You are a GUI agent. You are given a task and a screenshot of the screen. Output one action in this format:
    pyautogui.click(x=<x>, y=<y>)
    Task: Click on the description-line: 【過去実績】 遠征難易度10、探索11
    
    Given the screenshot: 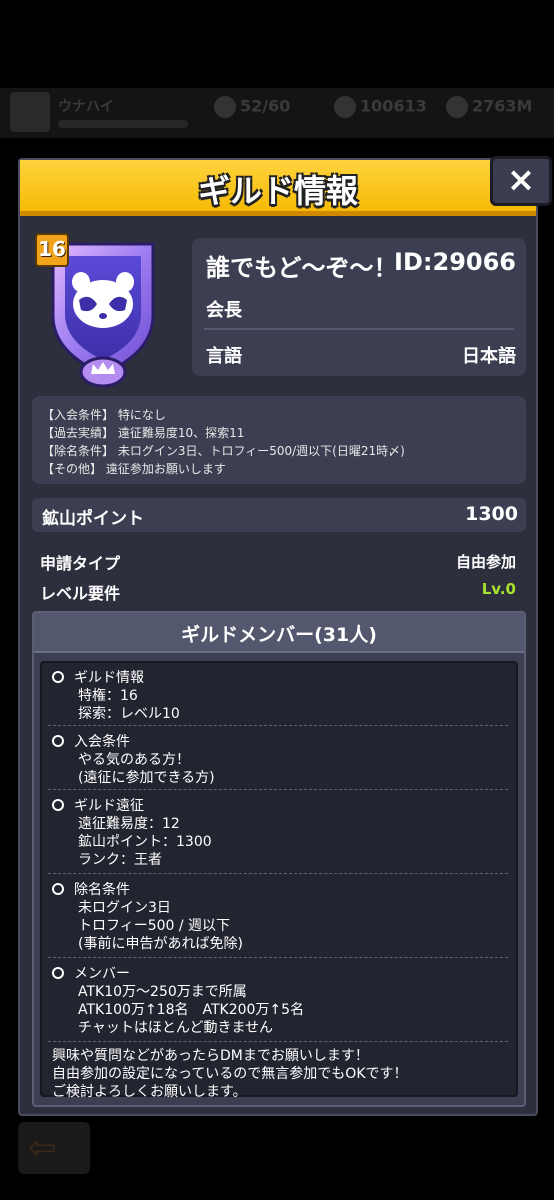 What is the action you would take?
    pyautogui.click(x=143, y=433)
    